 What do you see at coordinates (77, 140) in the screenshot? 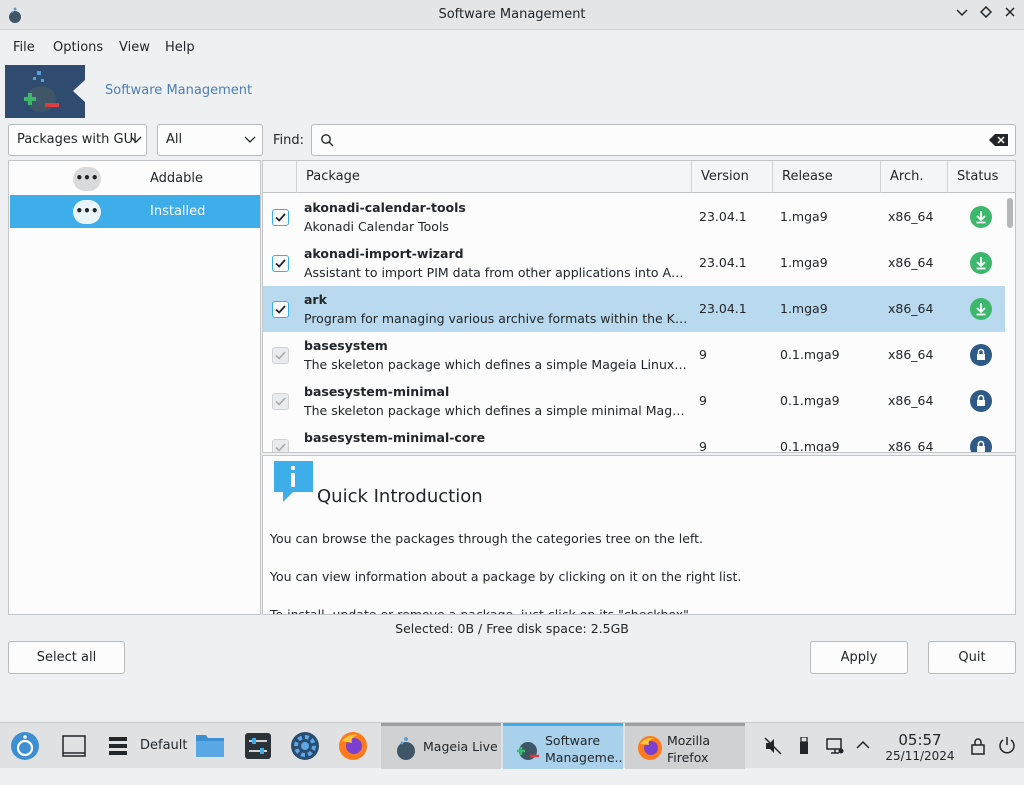
I see `group-filter-combo: Packages with GUI` at bounding box center [77, 140].